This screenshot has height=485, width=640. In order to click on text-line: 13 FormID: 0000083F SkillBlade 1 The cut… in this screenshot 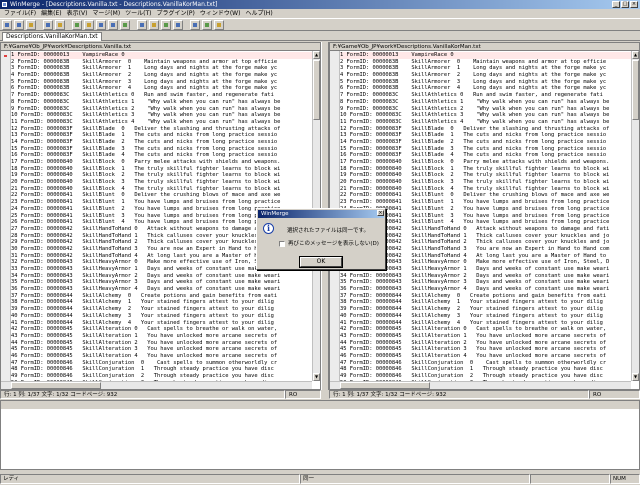, I will do `click(161, 135)`.